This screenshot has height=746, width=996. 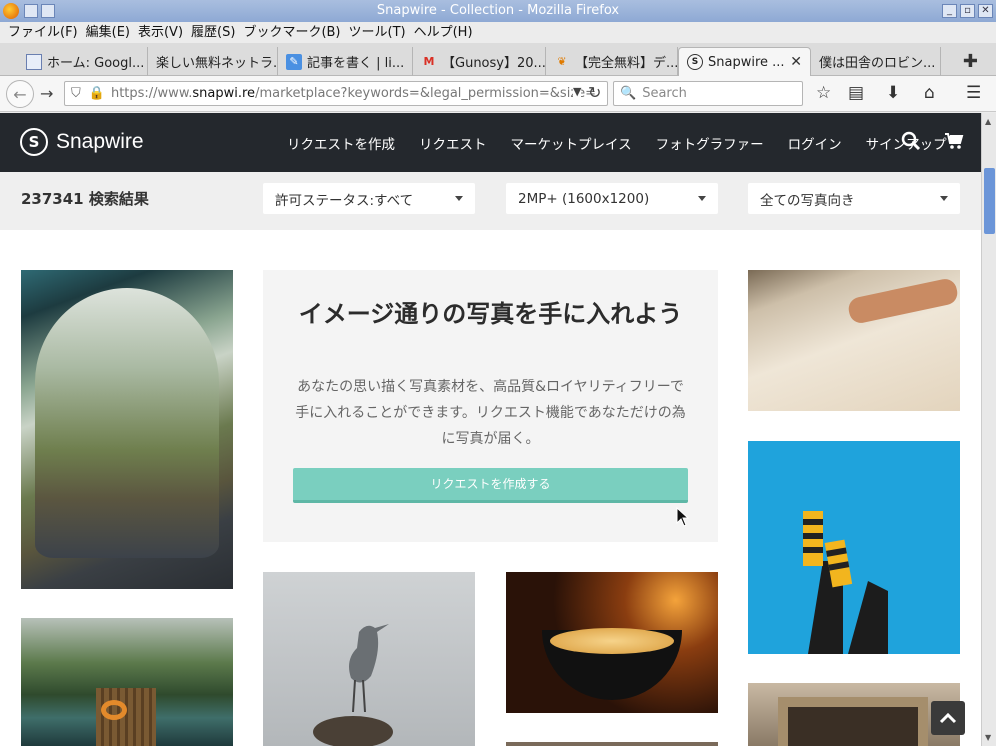 What do you see at coordinates (954, 143) in the screenshot?
I see `cart-icon` at bounding box center [954, 143].